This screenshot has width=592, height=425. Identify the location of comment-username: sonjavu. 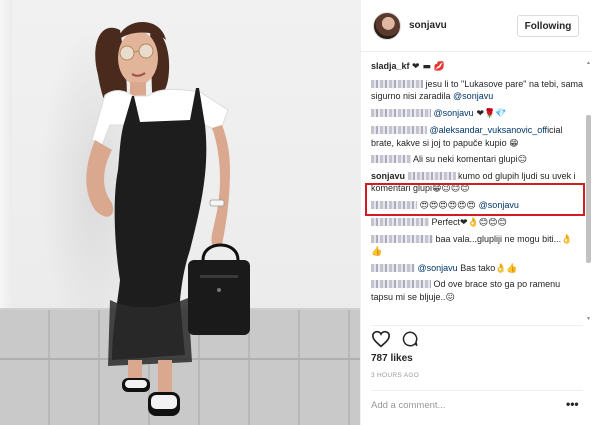
(388, 176).